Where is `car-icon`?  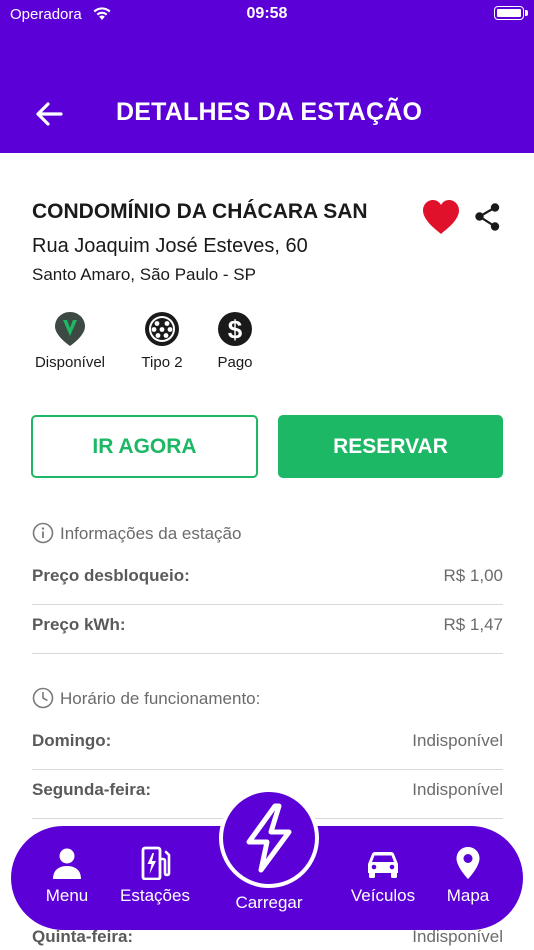 car-icon is located at coordinates (383, 865).